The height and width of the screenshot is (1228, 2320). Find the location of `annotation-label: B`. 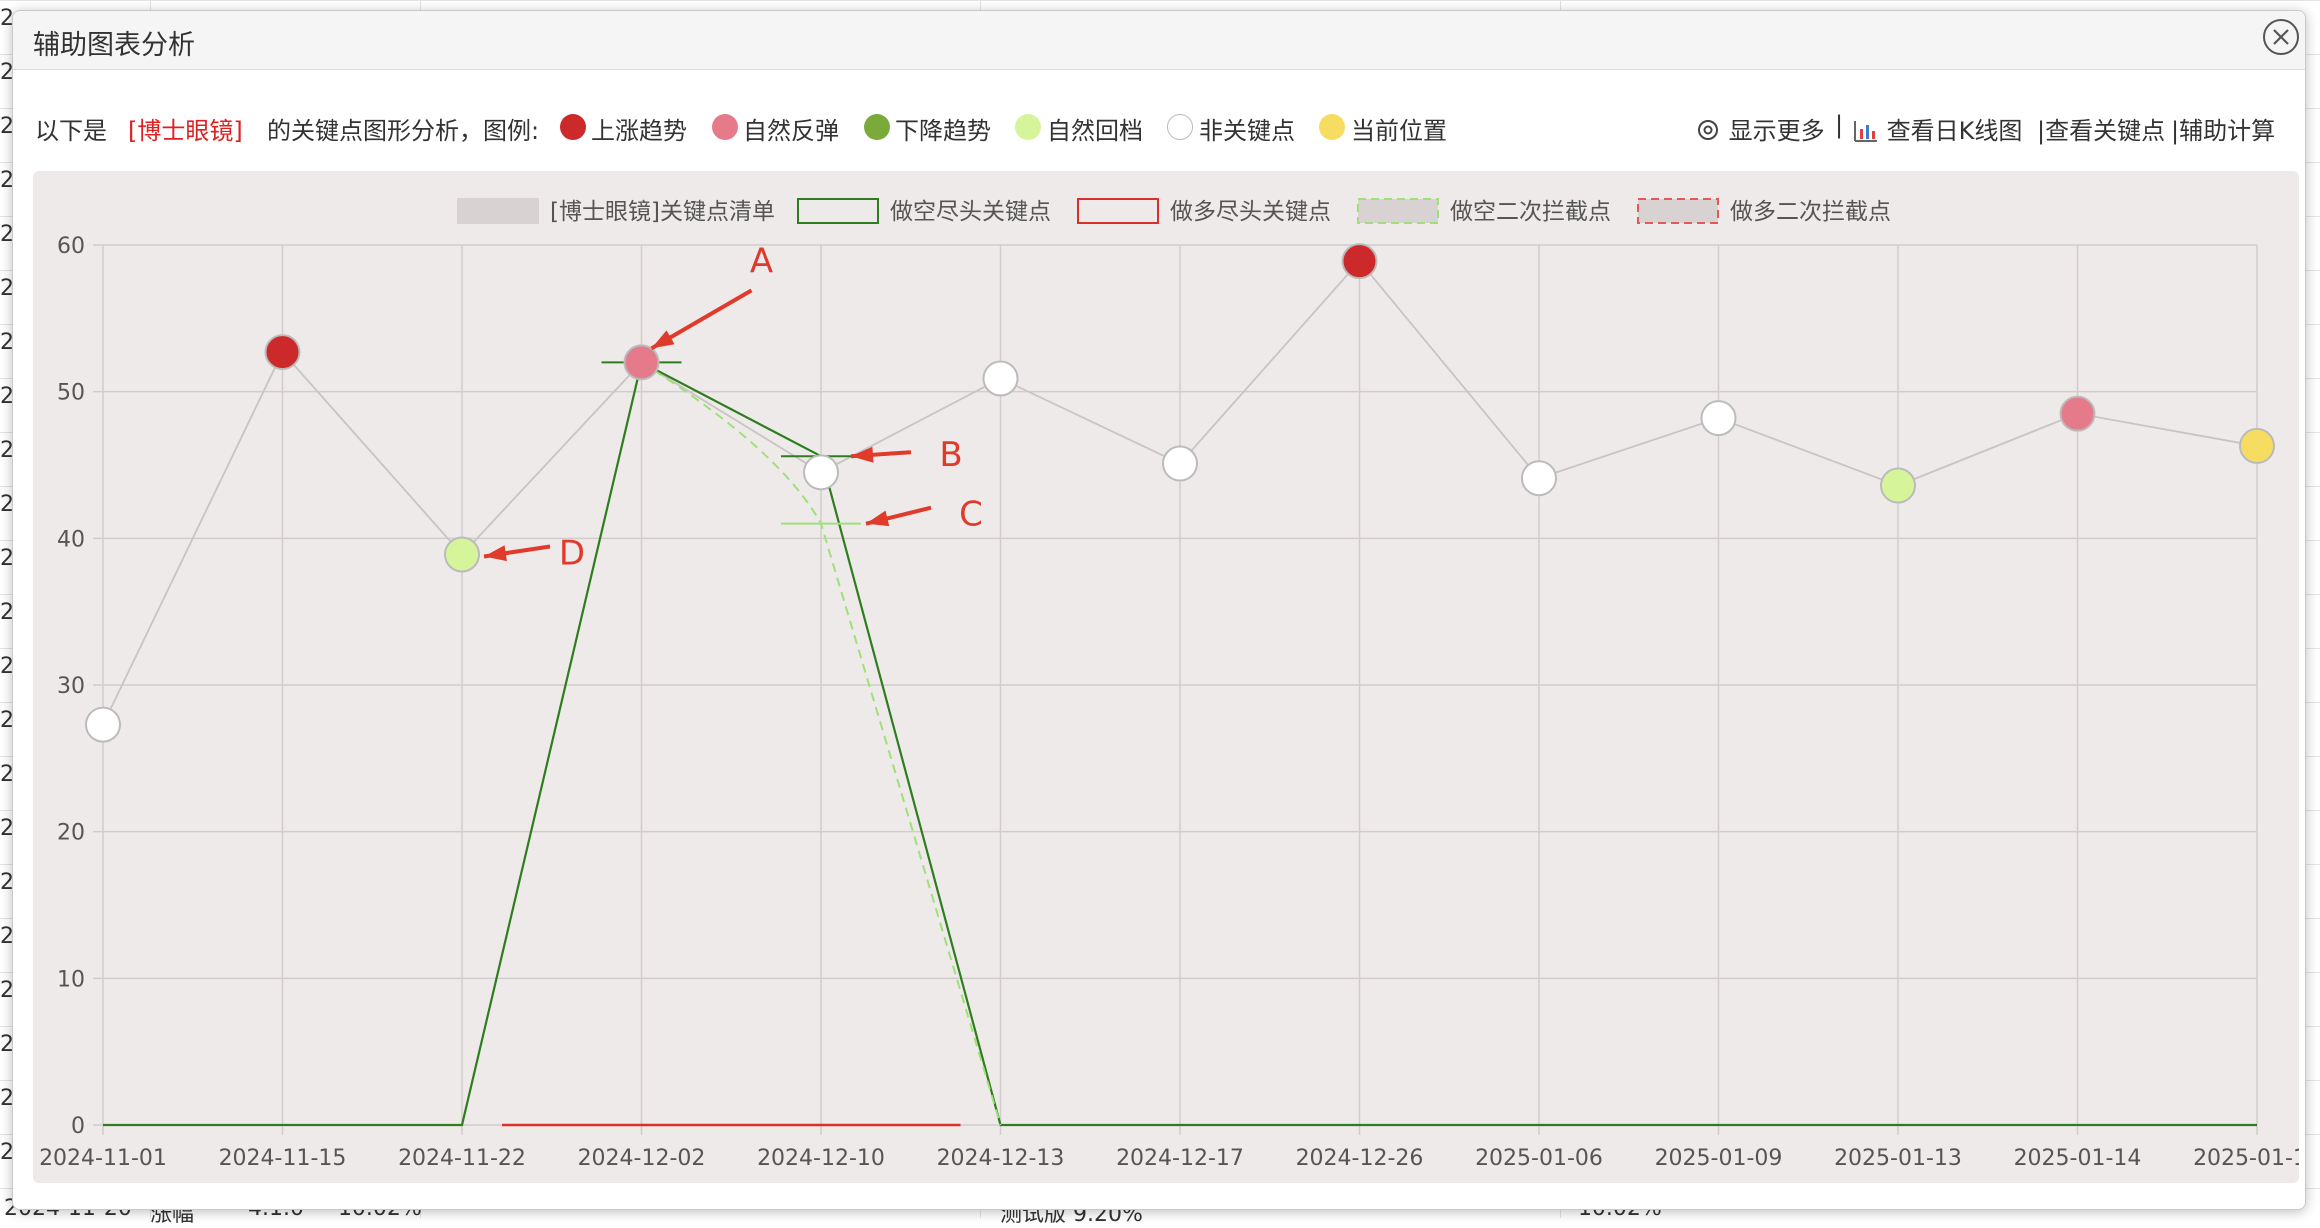

annotation-label: B is located at coordinates (950, 455).